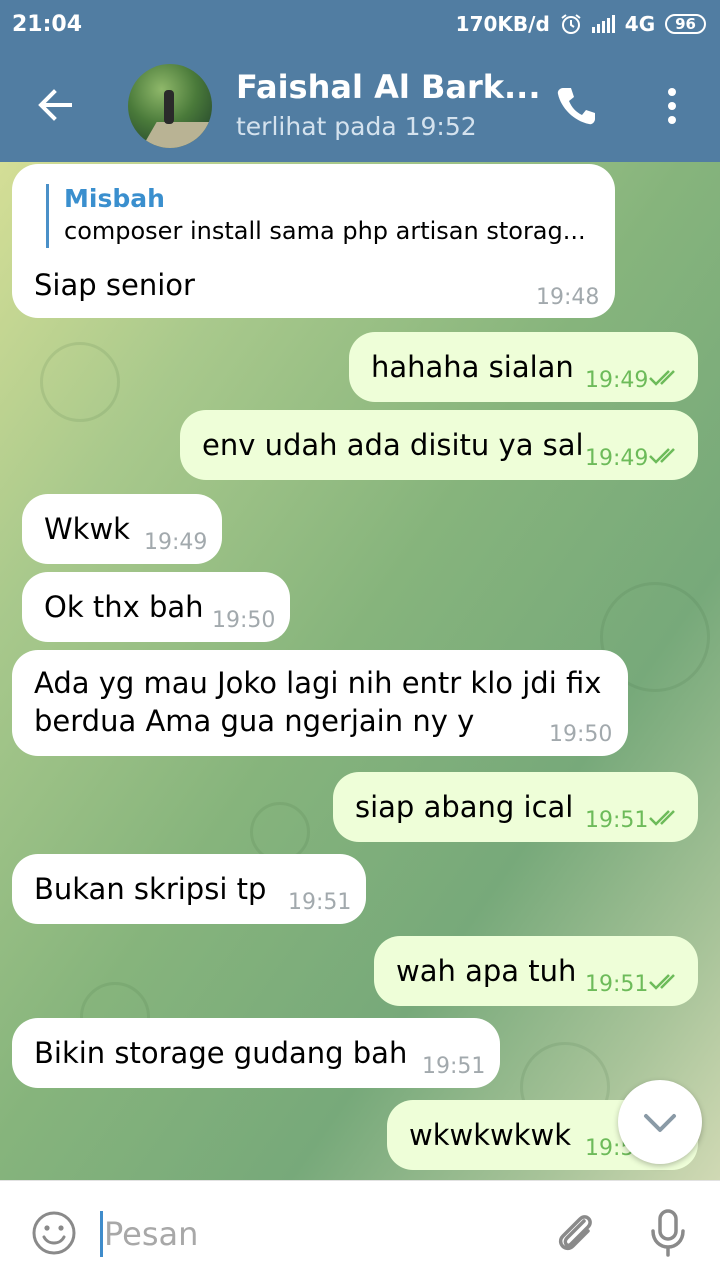  Describe the element at coordinates (170, 106) in the screenshot. I see `avatar` at that location.